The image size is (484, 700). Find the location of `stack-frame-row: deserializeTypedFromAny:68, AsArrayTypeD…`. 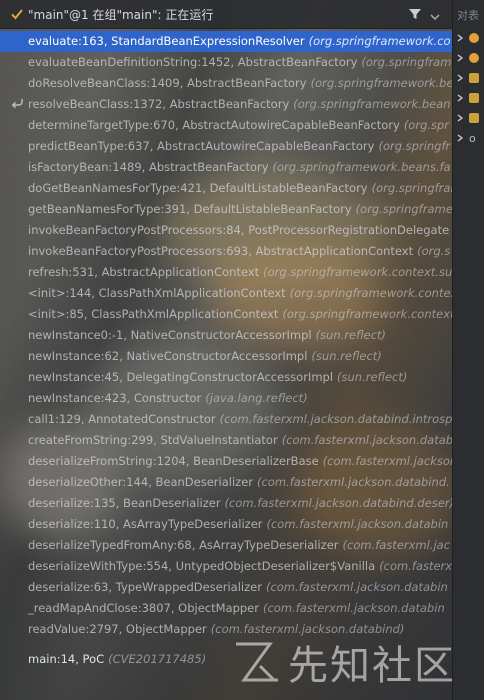

stack-frame-row: deserializeTypedFromAny:68, AsArrayTypeD… is located at coordinates (226, 545).